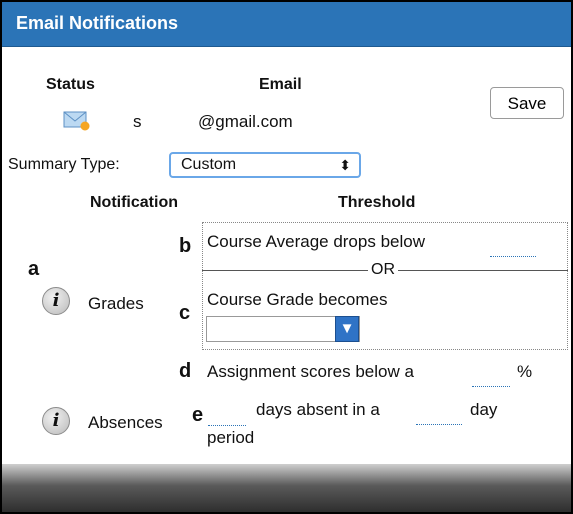  I want to click on envelope-icon, so click(76, 120).